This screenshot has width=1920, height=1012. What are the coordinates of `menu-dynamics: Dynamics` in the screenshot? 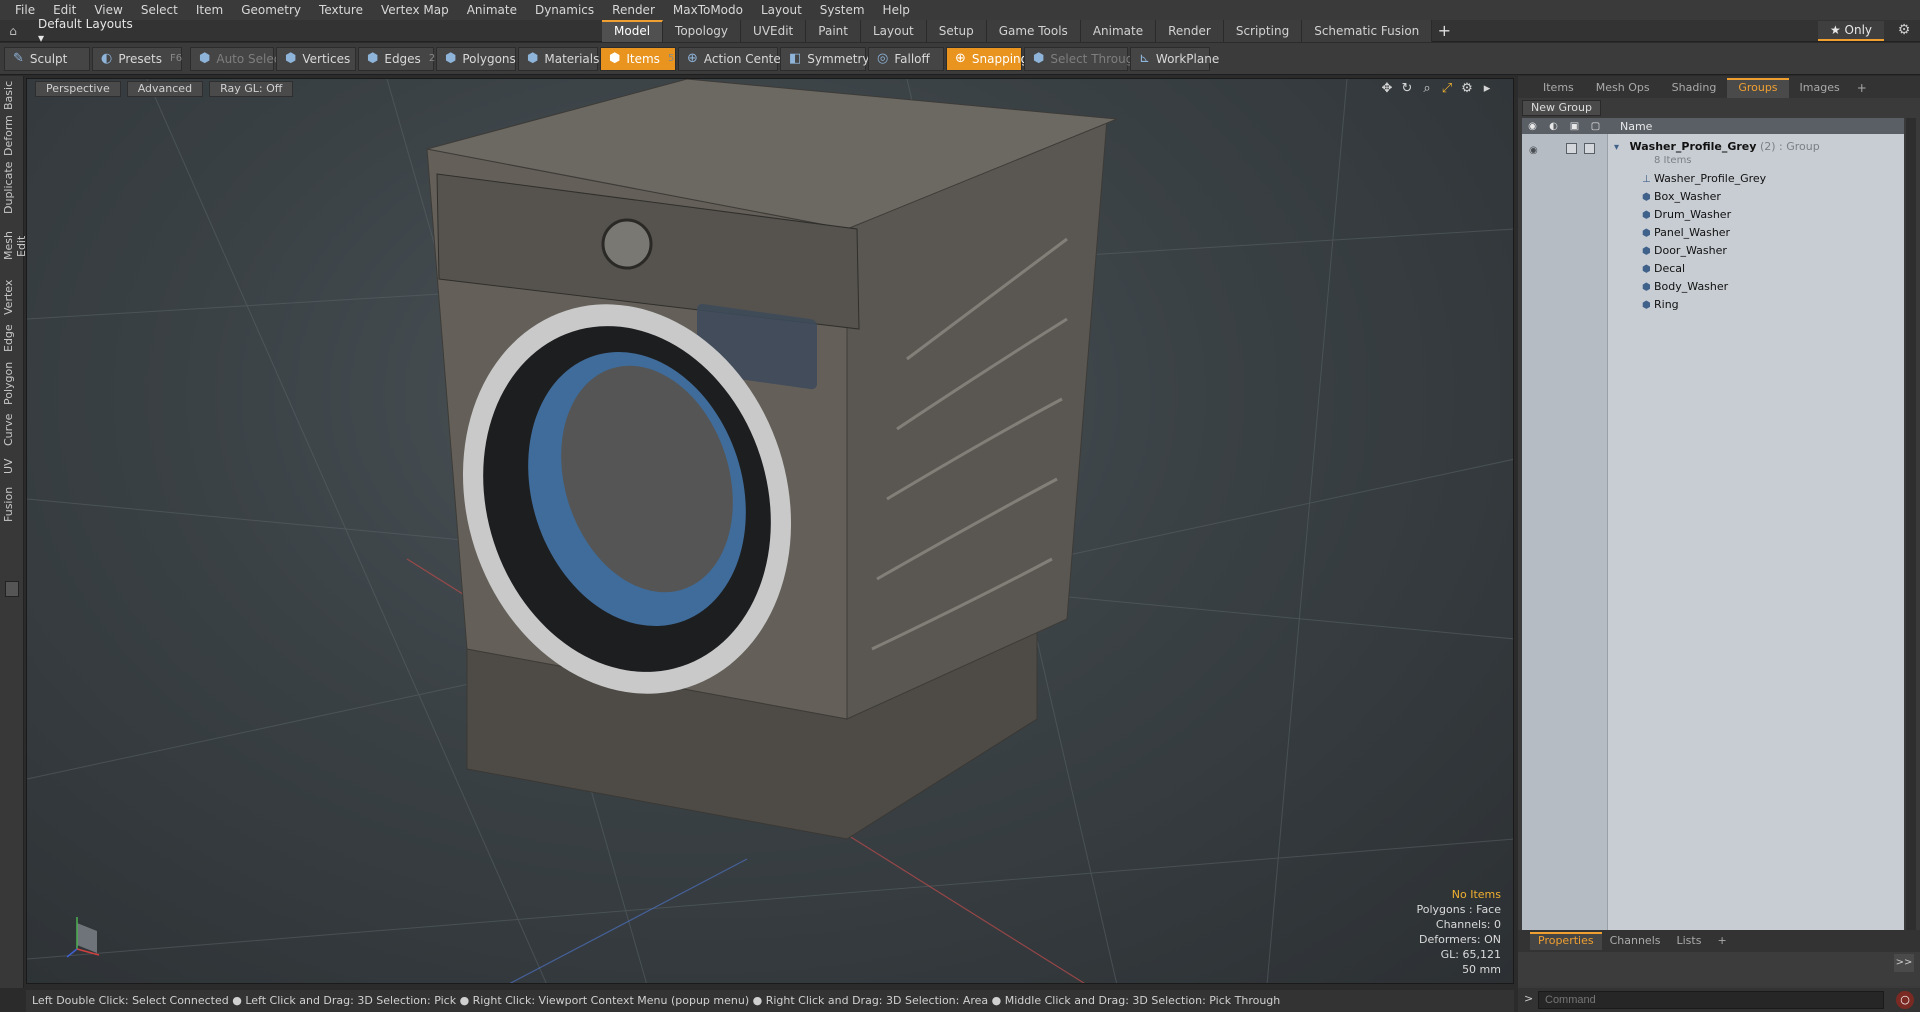 It's located at (564, 10).